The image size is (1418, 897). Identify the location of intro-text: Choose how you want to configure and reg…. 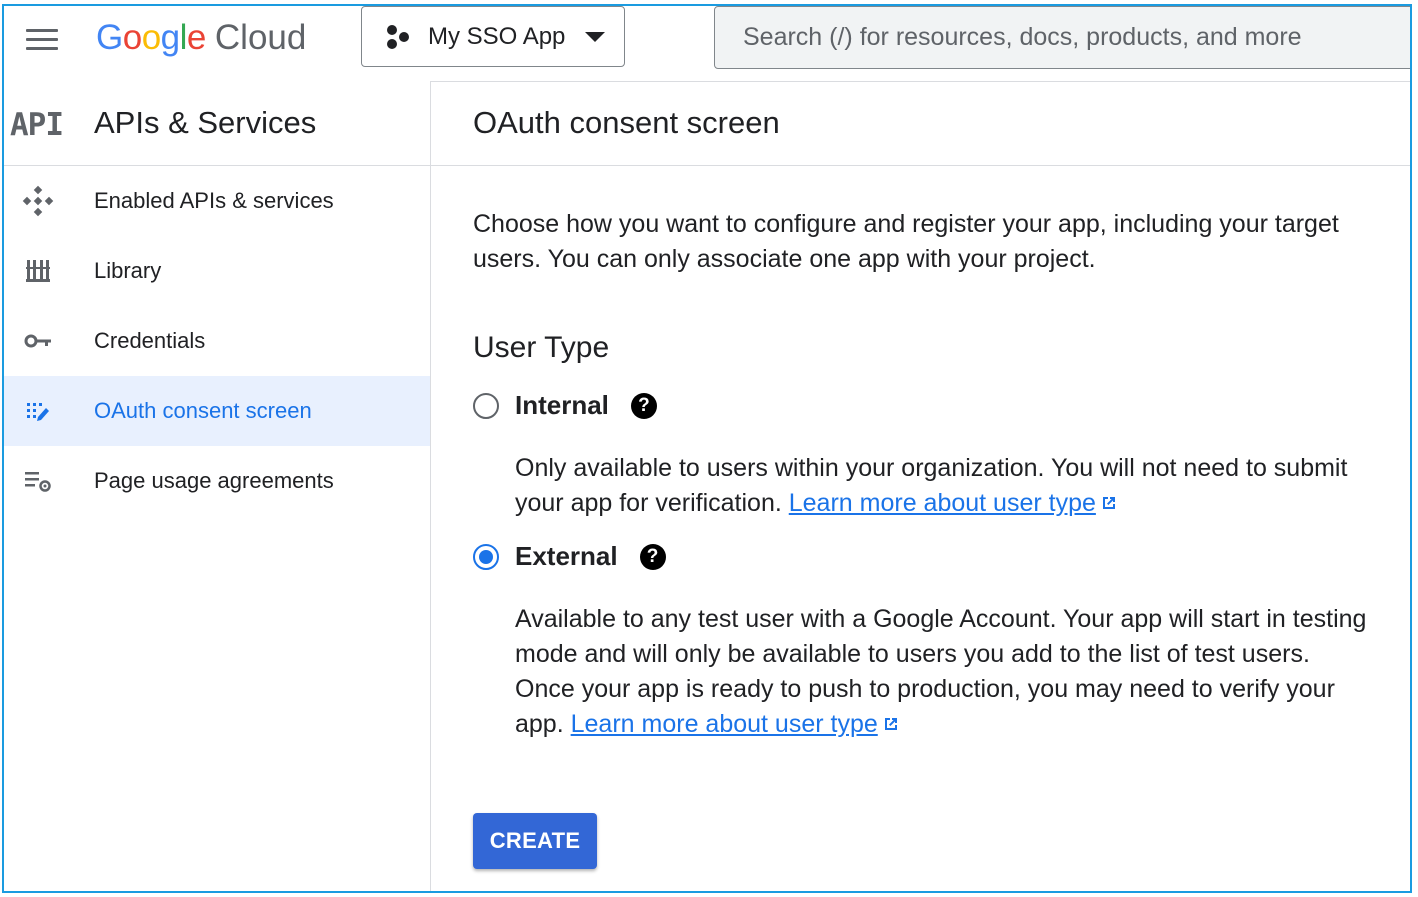
(906, 241).